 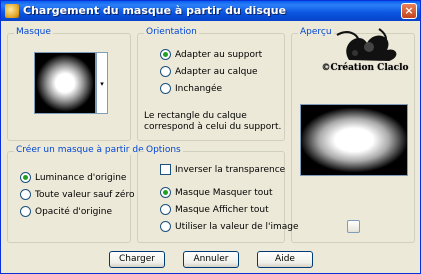 I want to click on options-legend: Options, so click(x=163, y=150).